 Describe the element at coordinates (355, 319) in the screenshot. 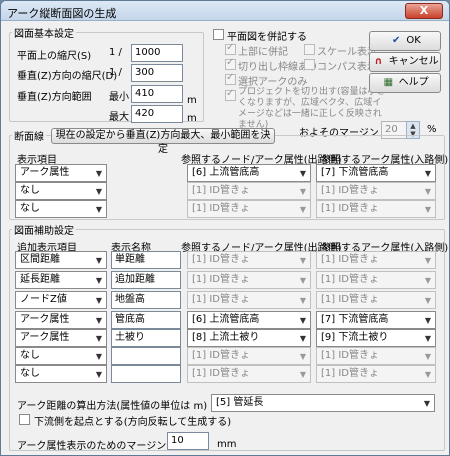

I see `aux-in-value: [7] 下流管底高` at that location.